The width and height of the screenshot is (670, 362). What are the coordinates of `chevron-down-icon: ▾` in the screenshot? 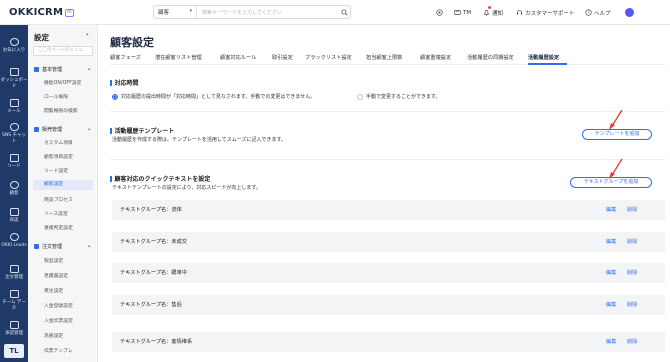 It's located at (87, 35).